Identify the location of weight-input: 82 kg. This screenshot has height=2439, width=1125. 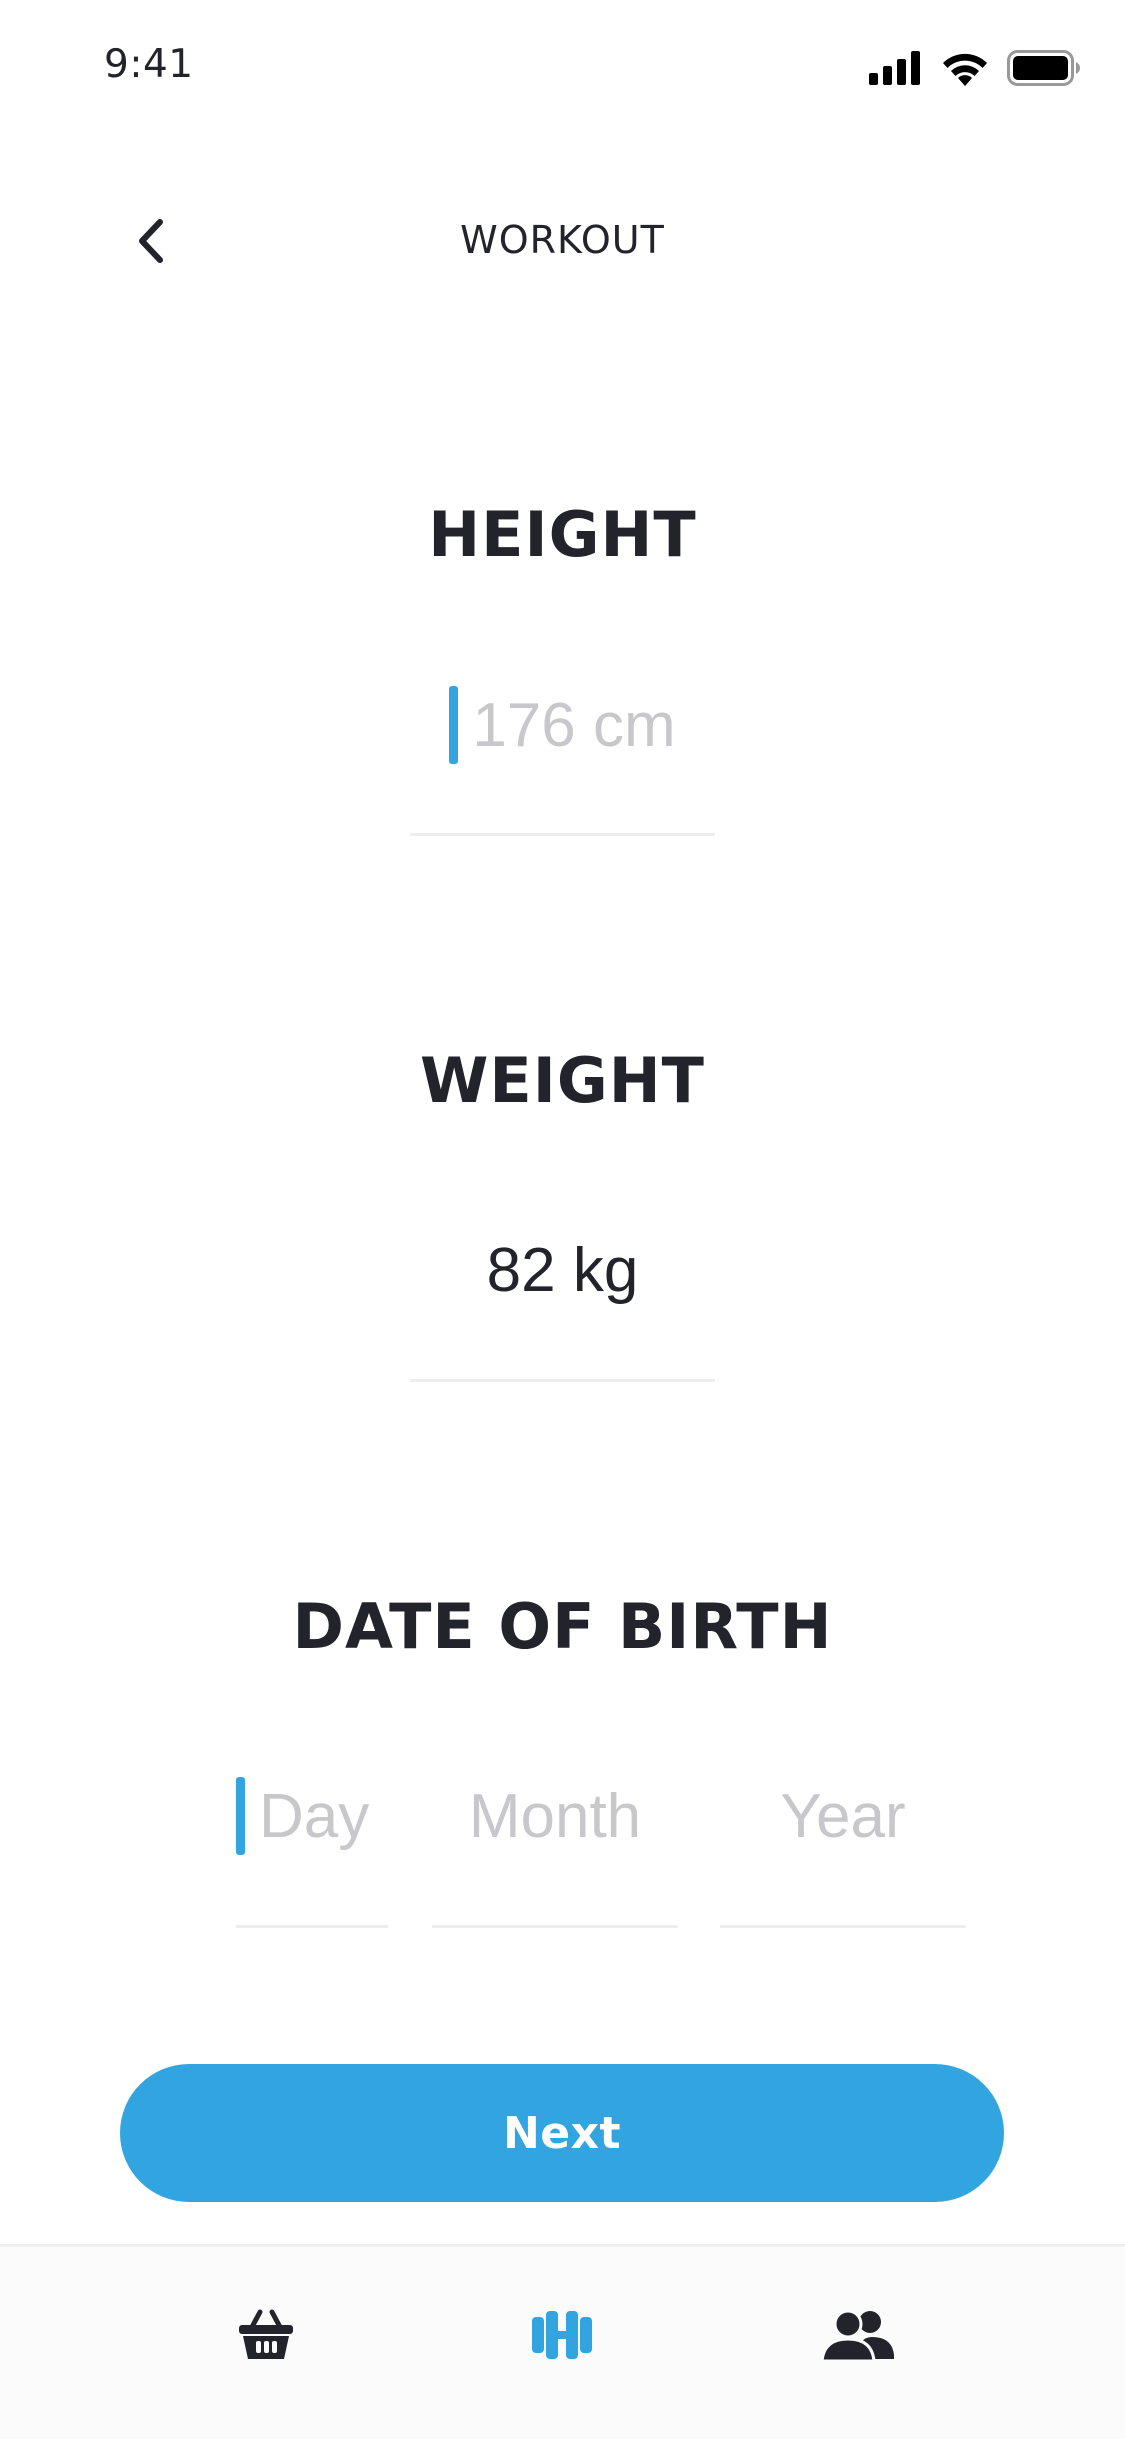
(562, 1270).